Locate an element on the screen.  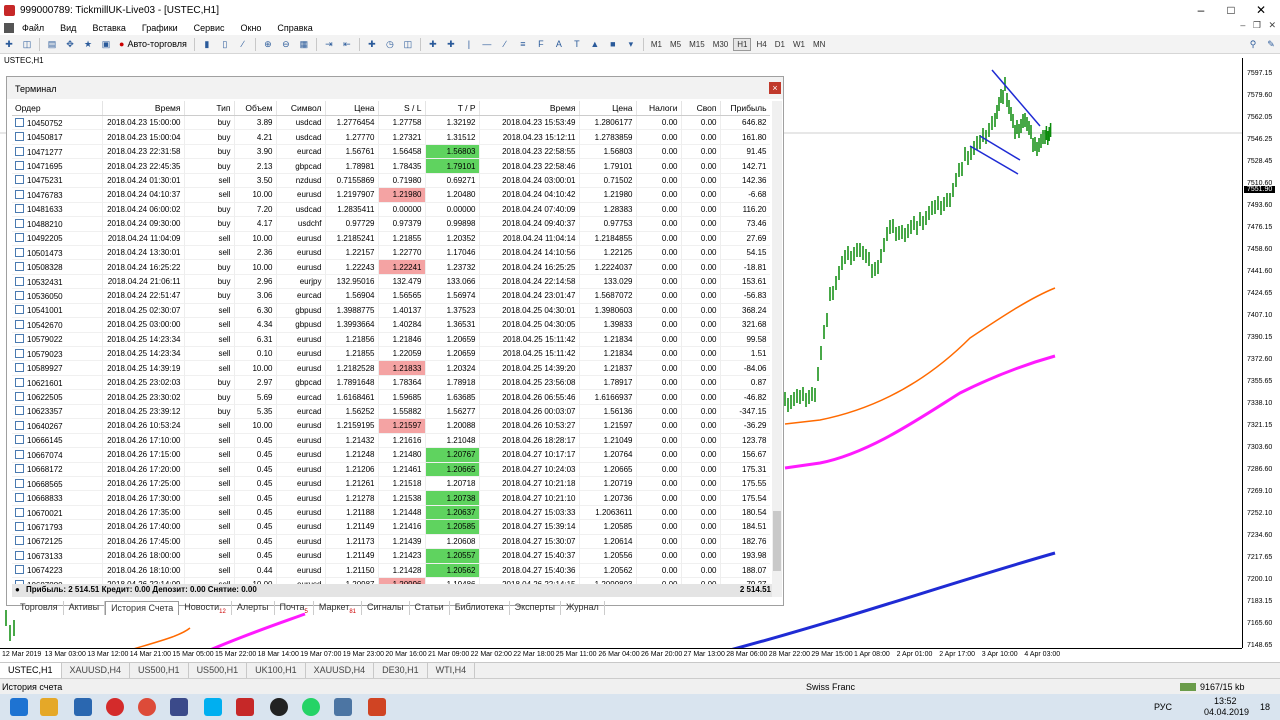
periods-icon: ◷ is located at coordinates (390, 44).